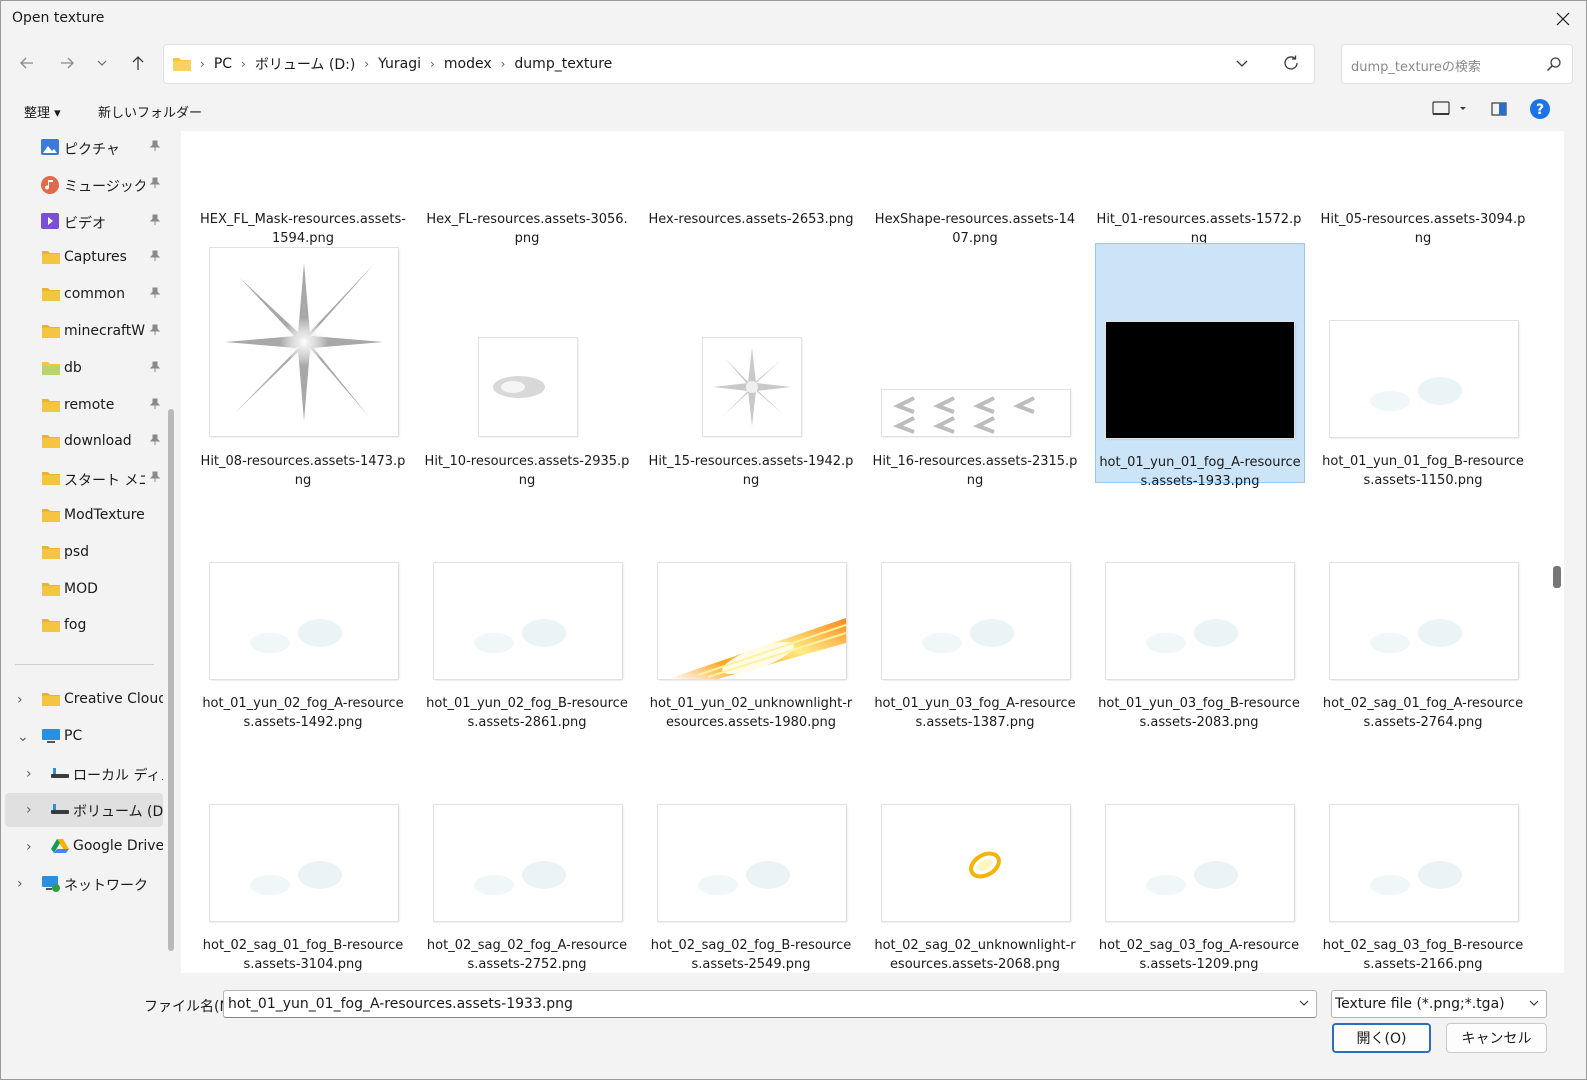 Image resolution: width=1587 pixels, height=1080 pixels. Describe the element at coordinates (304, 365) in the screenshot. I see `file-tile: Hit_08-resources.assets-1473.png` at that location.